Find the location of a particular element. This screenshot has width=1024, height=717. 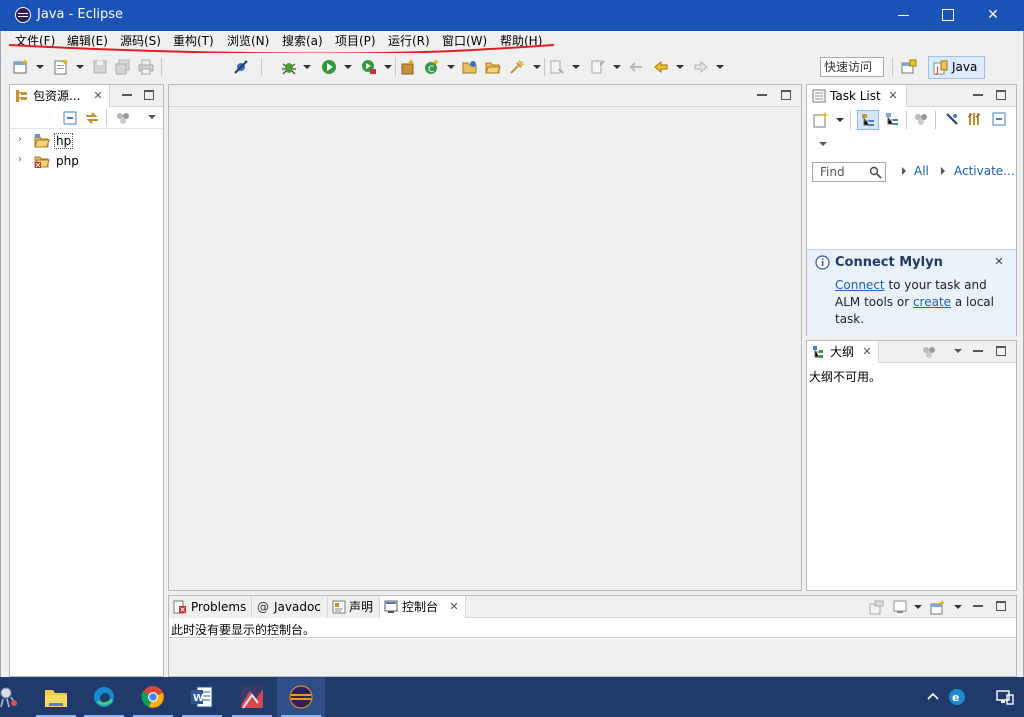

new-file-dropdown-icon is located at coordinates (80, 67).